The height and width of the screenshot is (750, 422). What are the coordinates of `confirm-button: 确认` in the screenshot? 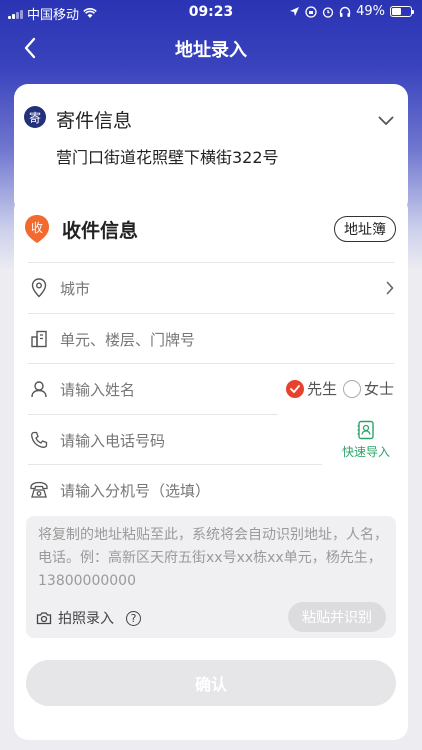 It's located at (211, 683).